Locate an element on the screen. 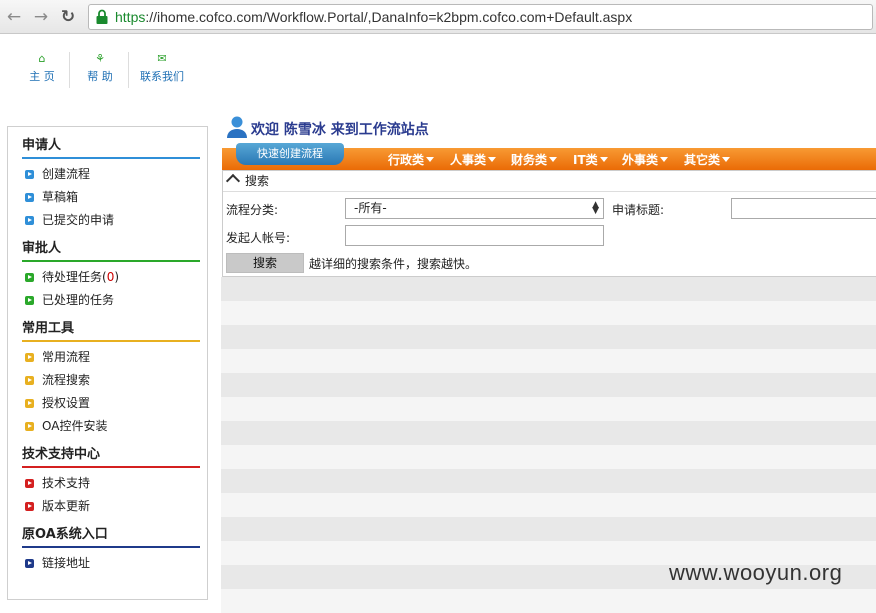 The image size is (876, 613). search-button: 搜索 is located at coordinates (265, 263).